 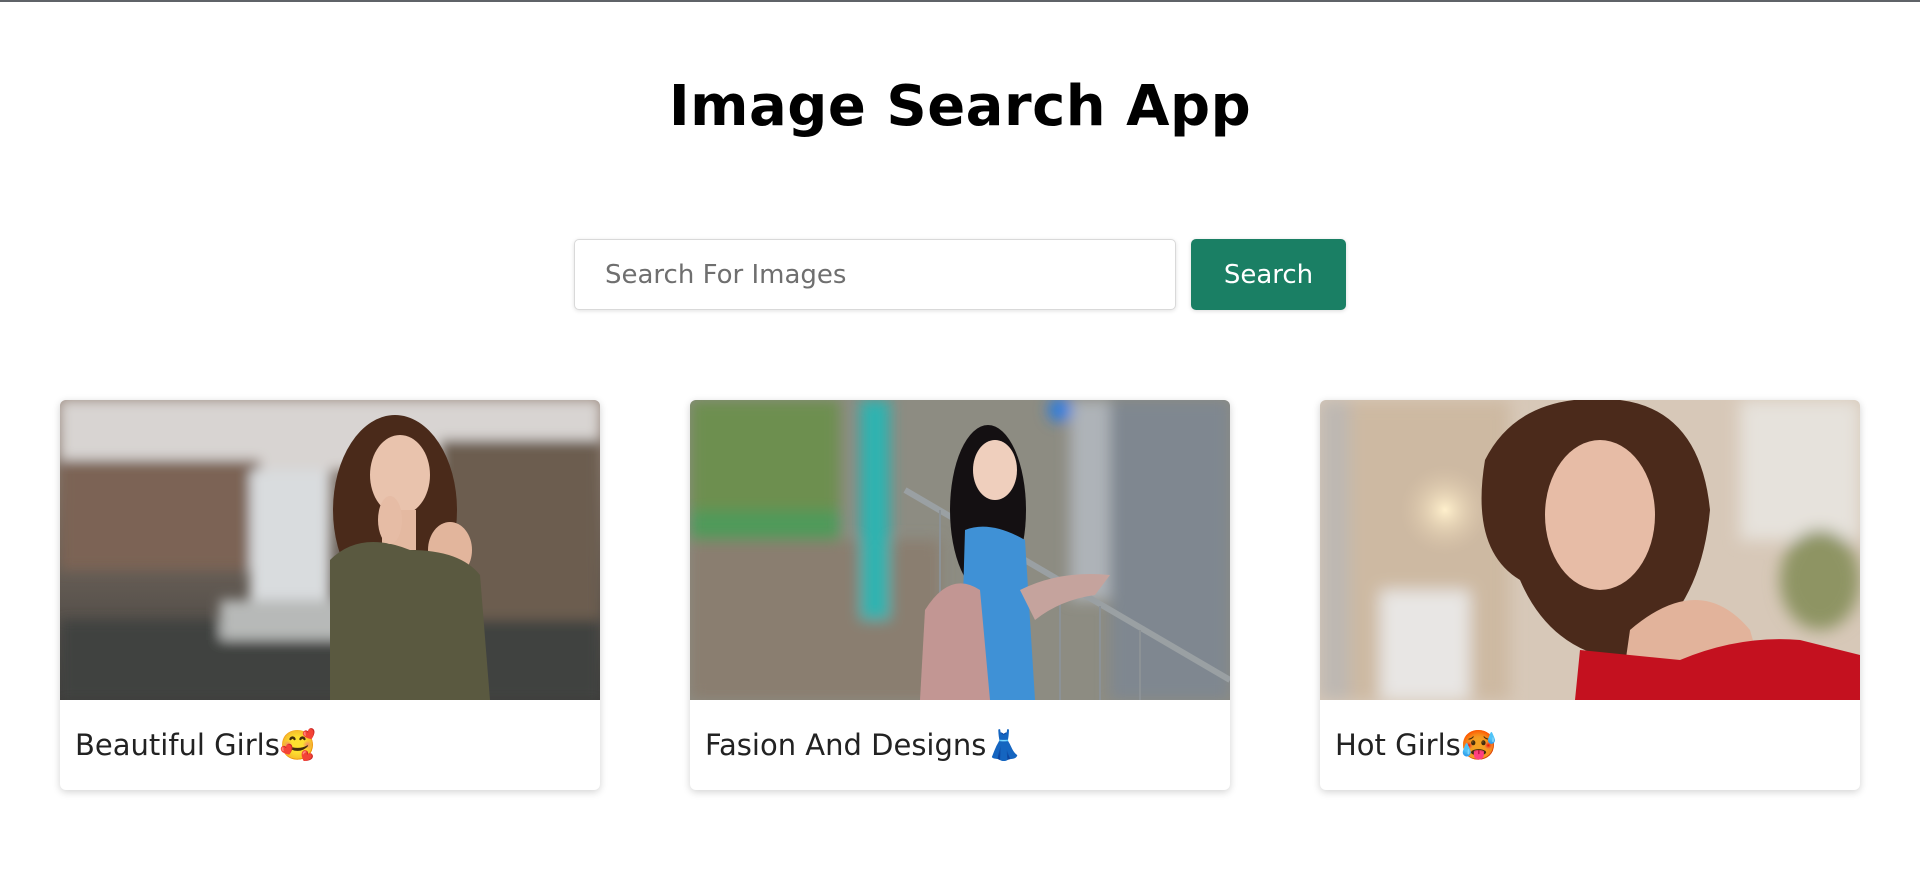 I want to click on card-caption: Beautiful Girls🥰, so click(x=195, y=744).